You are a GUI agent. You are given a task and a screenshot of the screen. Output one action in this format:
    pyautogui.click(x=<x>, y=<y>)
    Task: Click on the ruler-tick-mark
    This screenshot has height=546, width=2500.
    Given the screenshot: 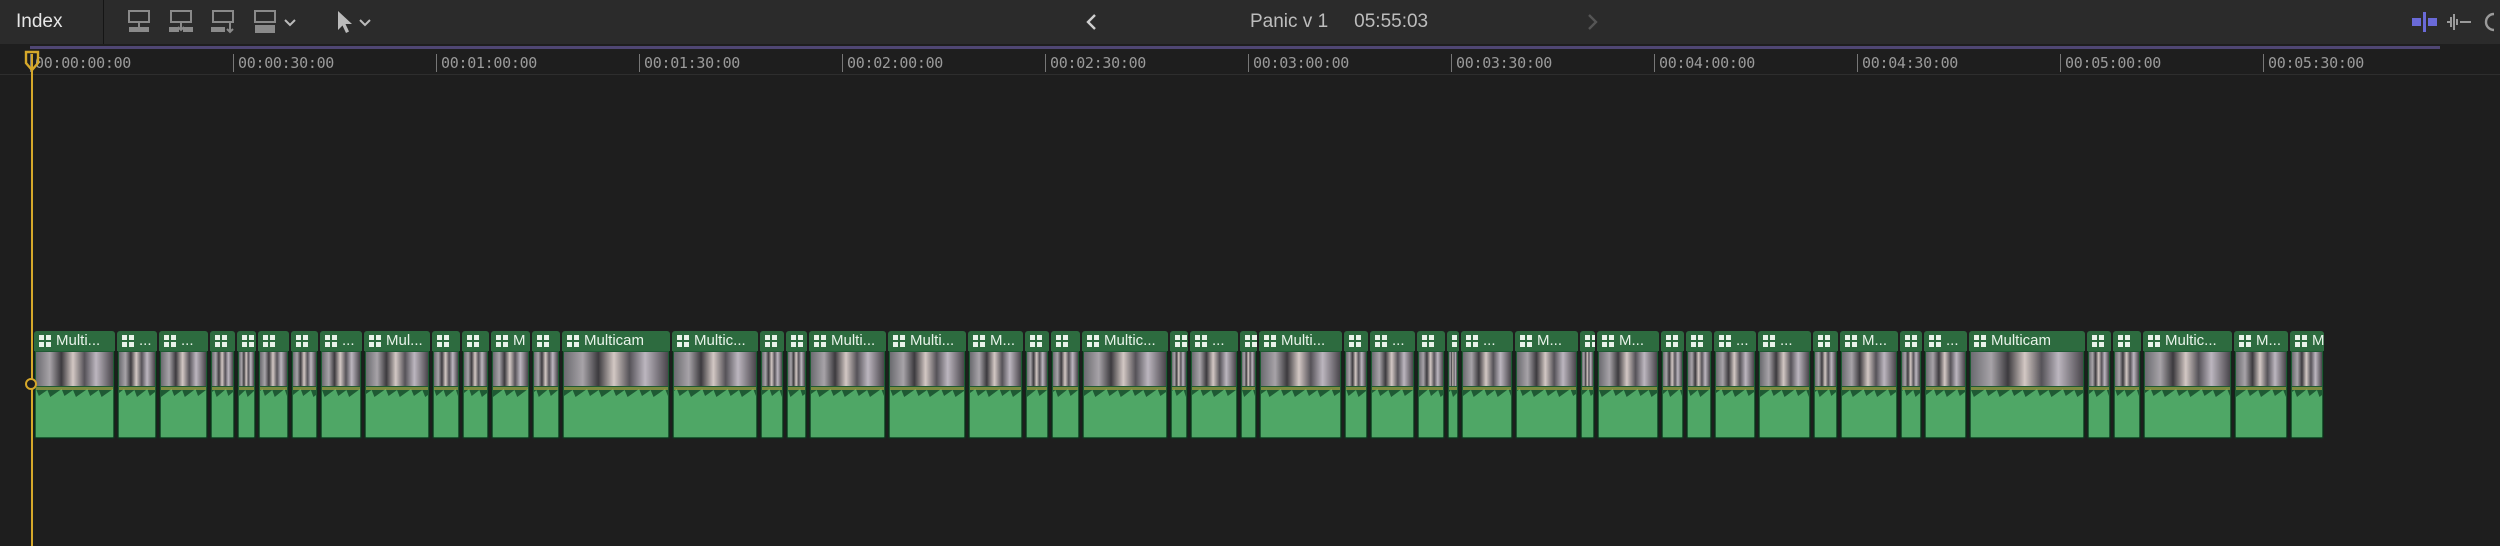 What is the action you would take?
    pyautogui.click(x=842, y=63)
    